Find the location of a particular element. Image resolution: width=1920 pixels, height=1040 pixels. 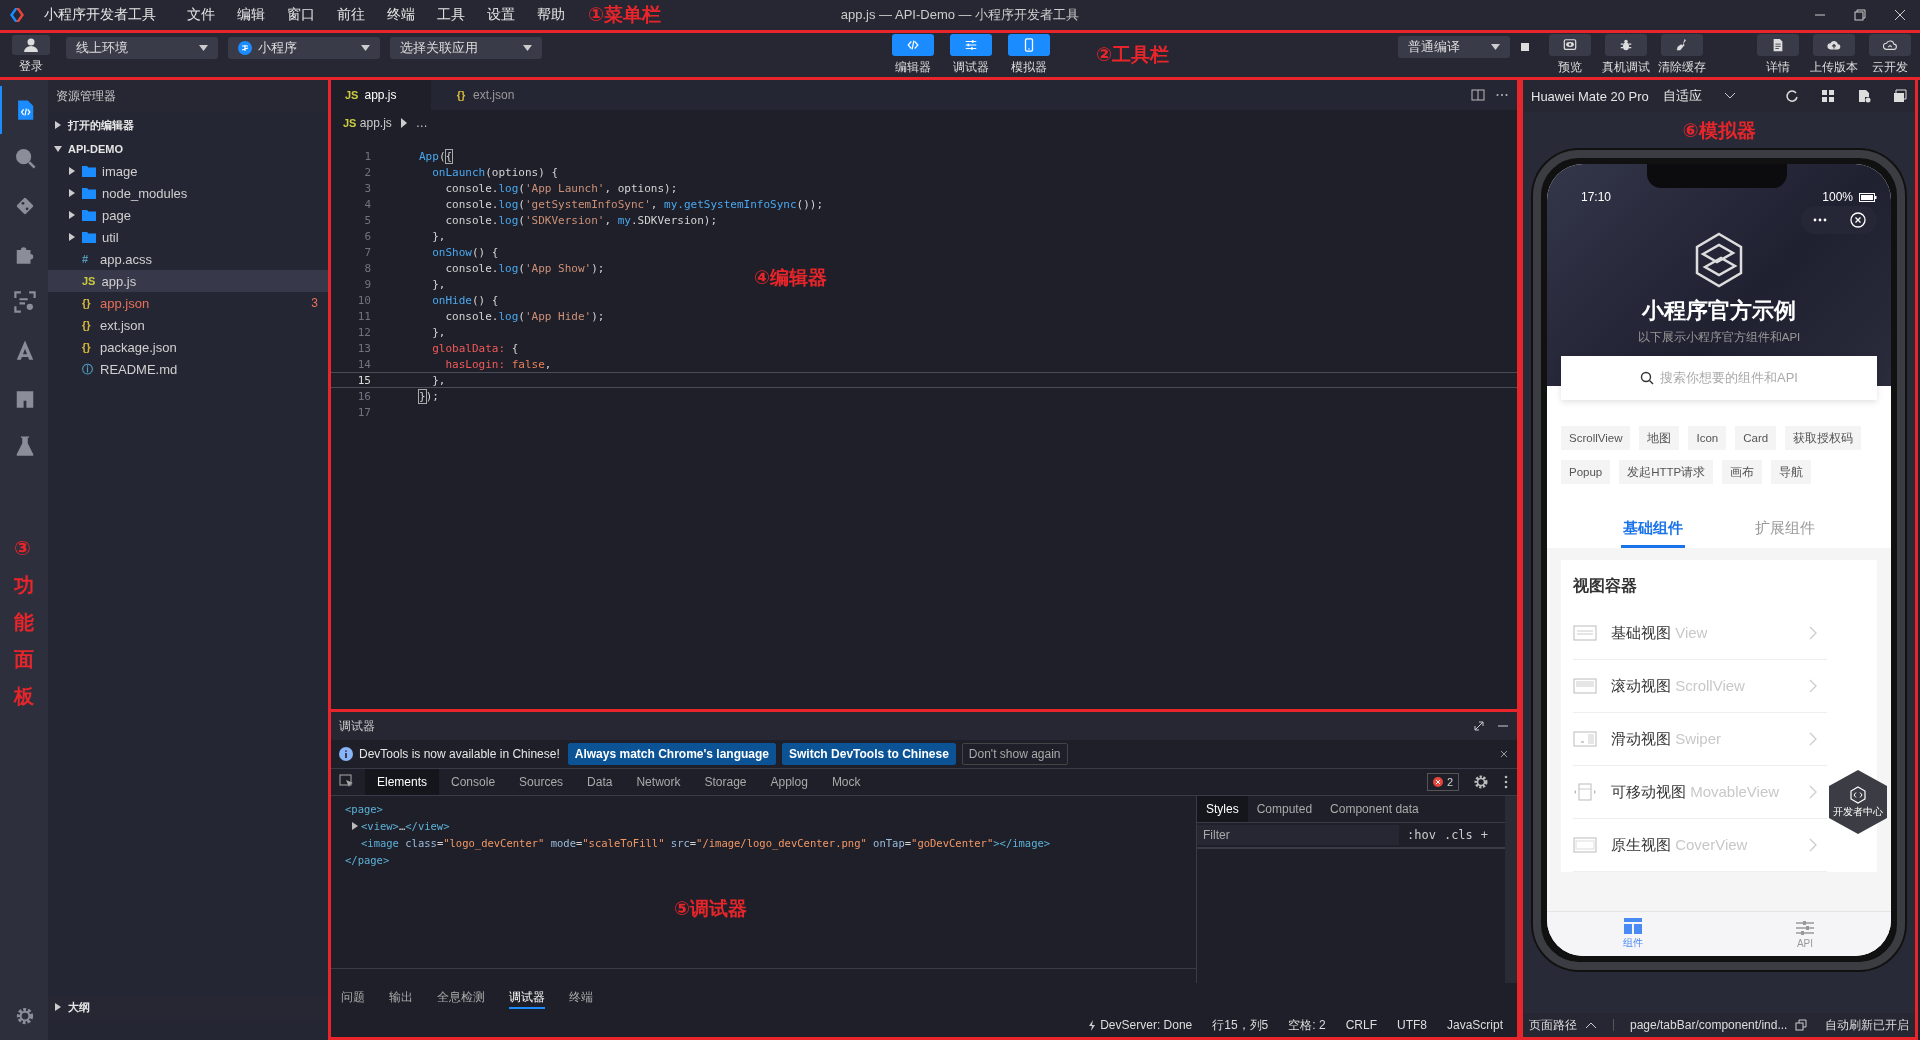

dropdown: 小程序 is located at coordinates (304, 48).